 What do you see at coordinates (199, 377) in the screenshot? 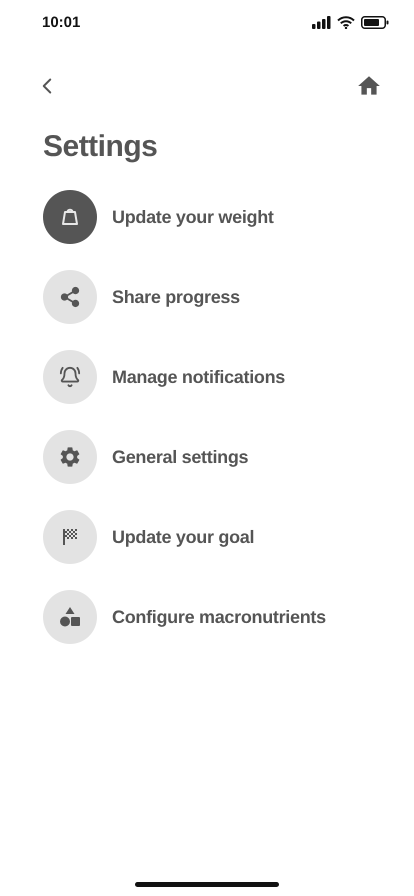
I see `settings-item: Manage notifications` at bounding box center [199, 377].